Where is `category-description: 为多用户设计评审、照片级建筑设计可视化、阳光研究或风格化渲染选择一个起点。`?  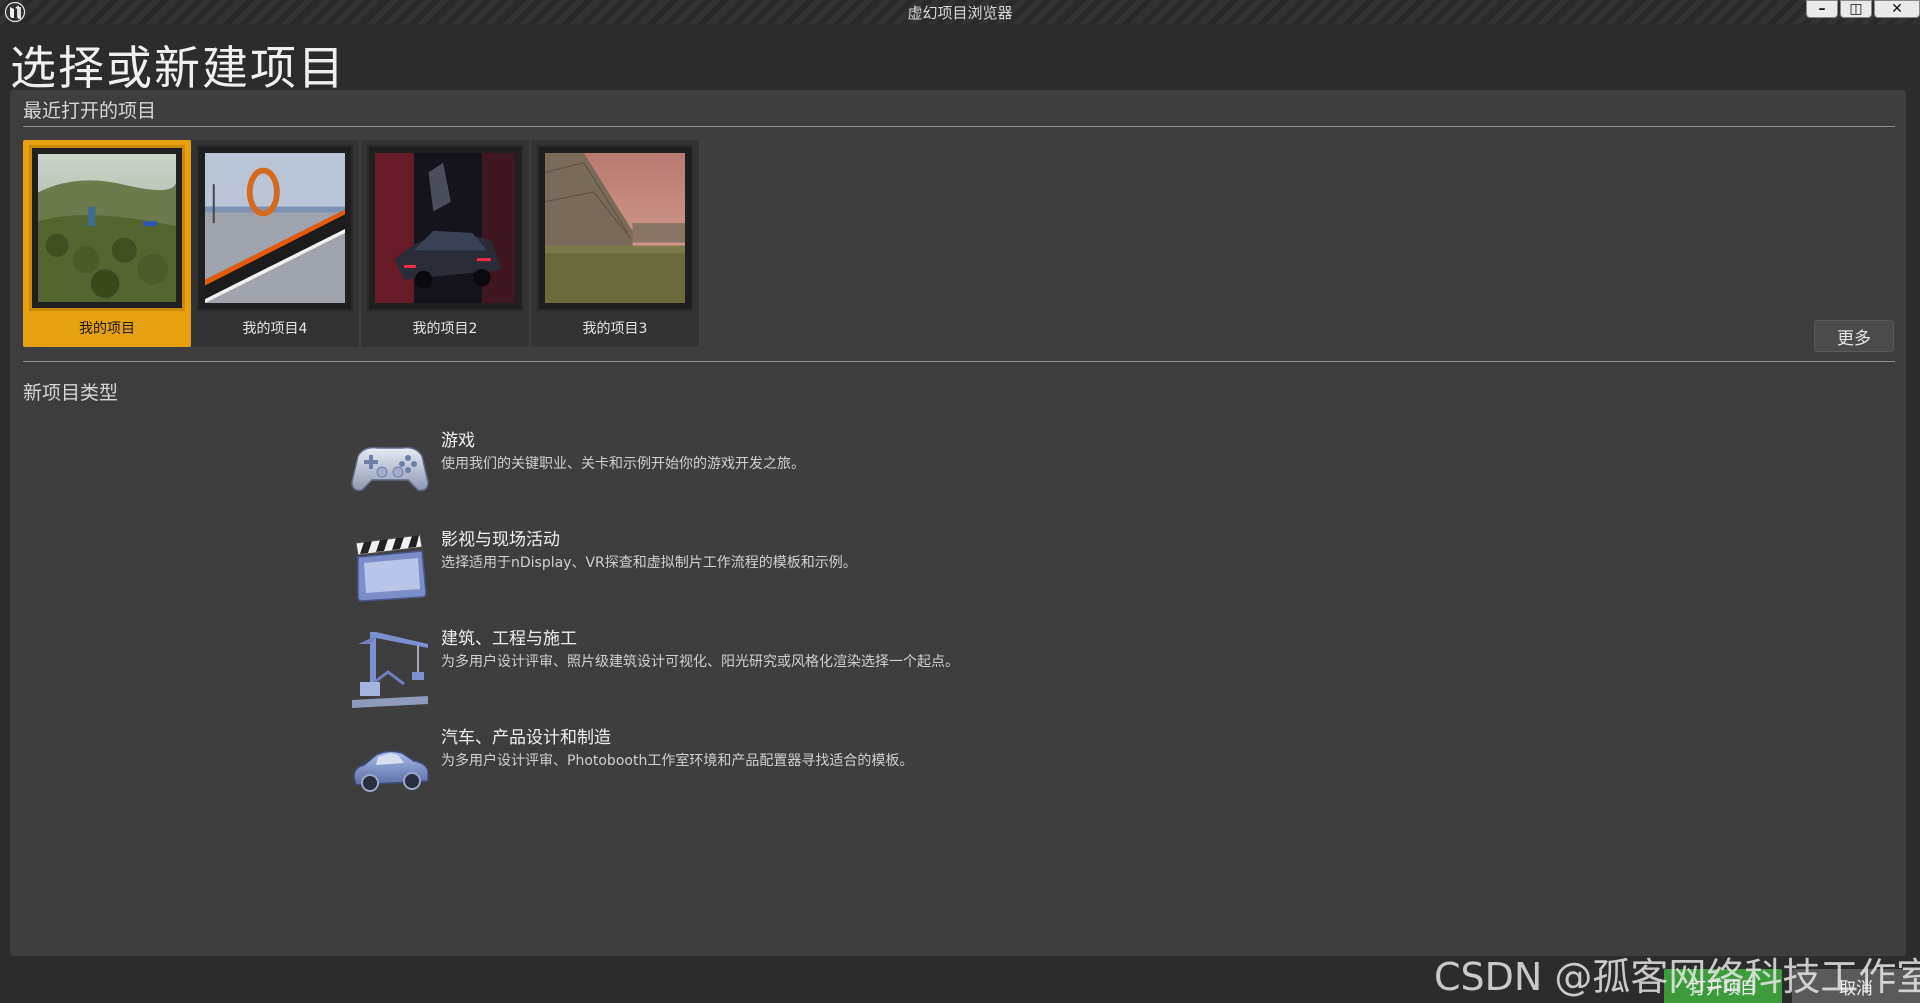 category-description: 为多用户设计评审、照片级建筑设计可视化、阳光研究或风格化渲染选择一个起点。 is located at coordinates (700, 662).